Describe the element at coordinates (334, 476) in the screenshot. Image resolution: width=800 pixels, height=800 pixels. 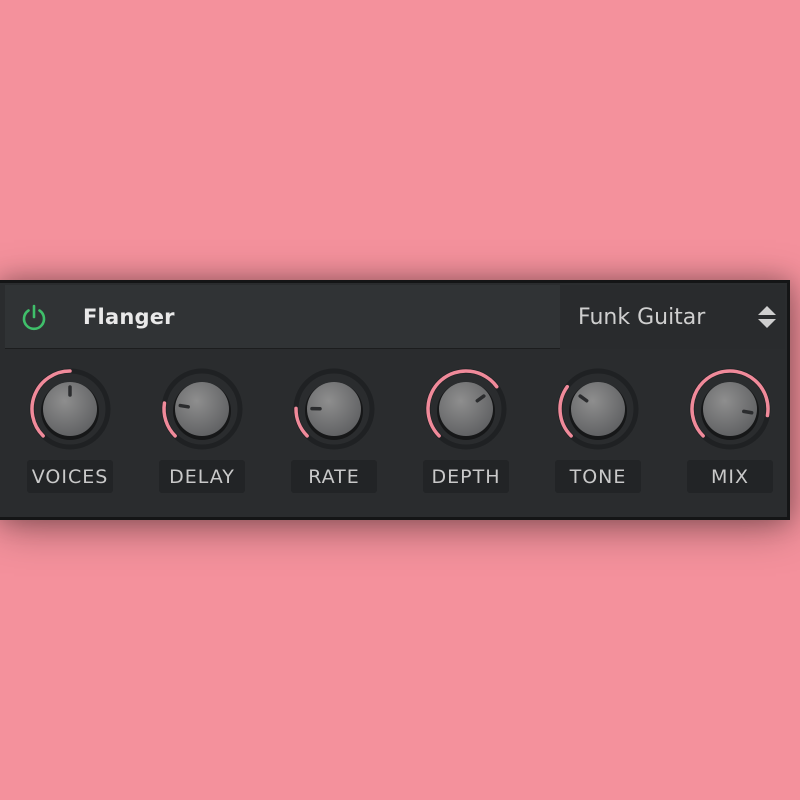
I see `knob-label: RATE` at that location.